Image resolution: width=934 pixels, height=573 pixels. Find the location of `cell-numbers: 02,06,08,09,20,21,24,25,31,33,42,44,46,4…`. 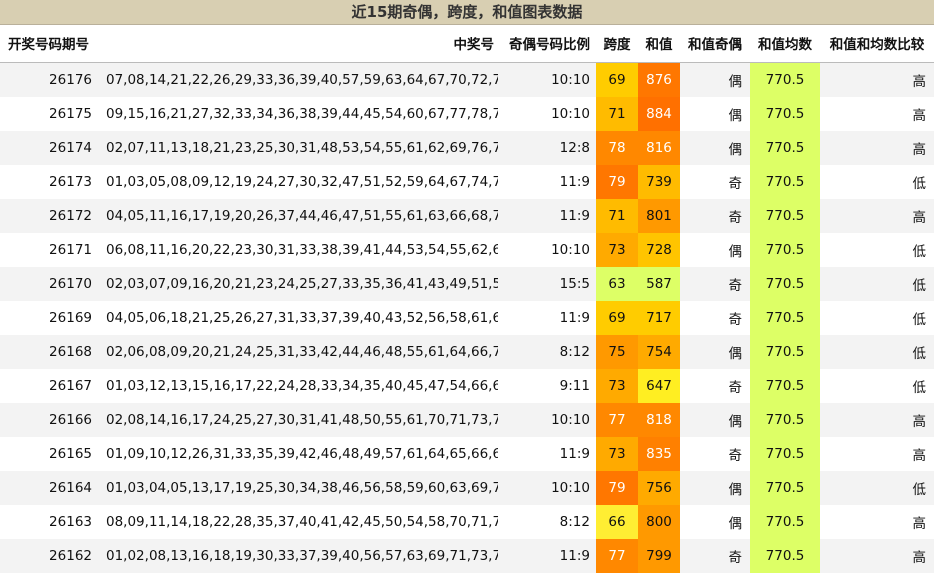

cell-numbers: 02,06,08,09,20,21,24,25,31,33,42,44,46,4… is located at coordinates (302, 351).